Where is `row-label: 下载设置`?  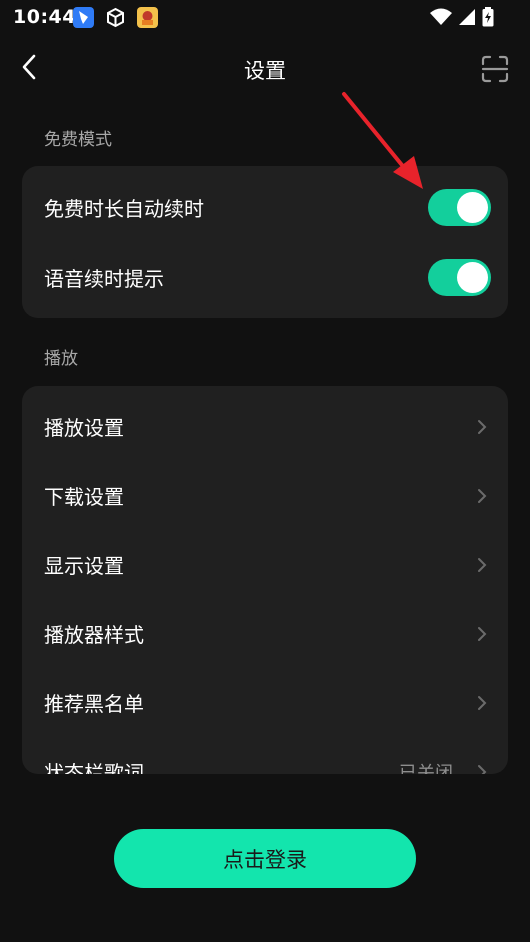
row-label: 下载设置 is located at coordinates (84, 497).